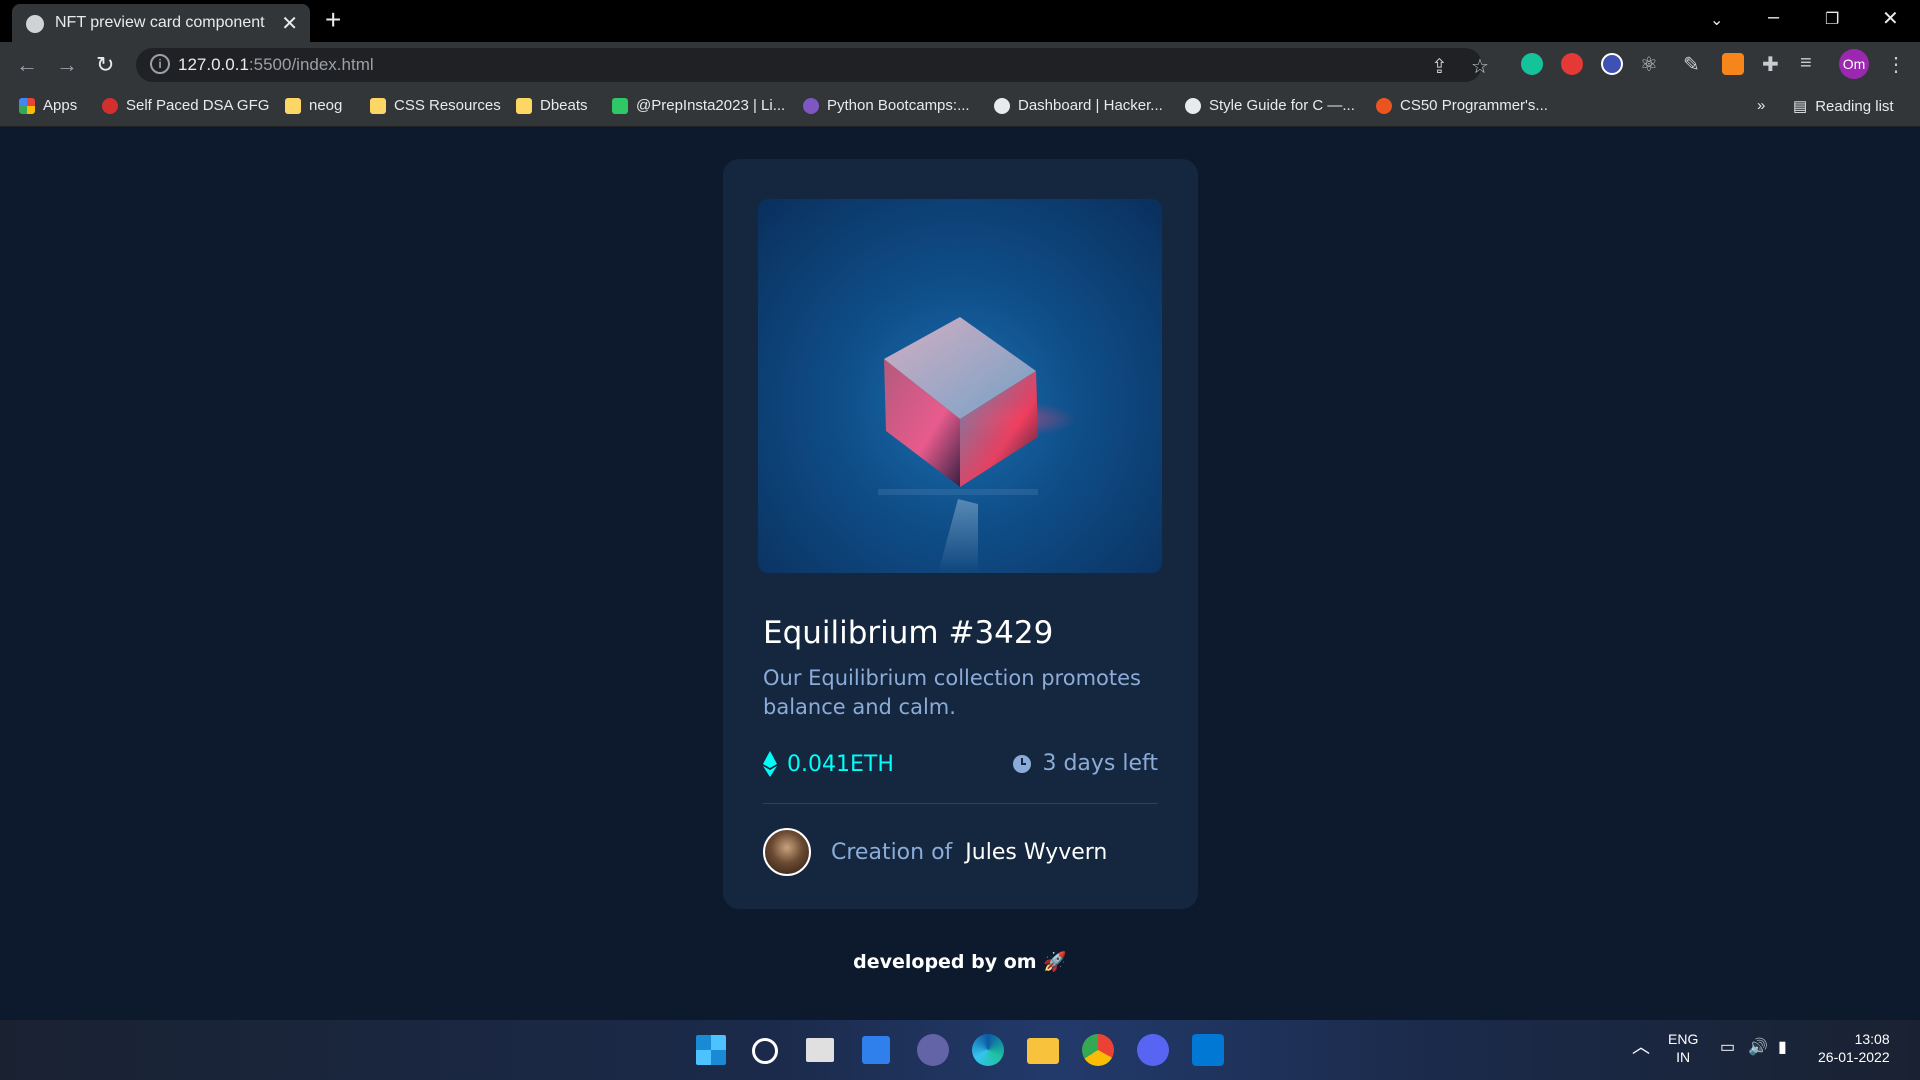  What do you see at coordinates (1716, 20) in the screenshot?
I see `tab-search-icon: ⌄` at bounding box center [1716, 20].